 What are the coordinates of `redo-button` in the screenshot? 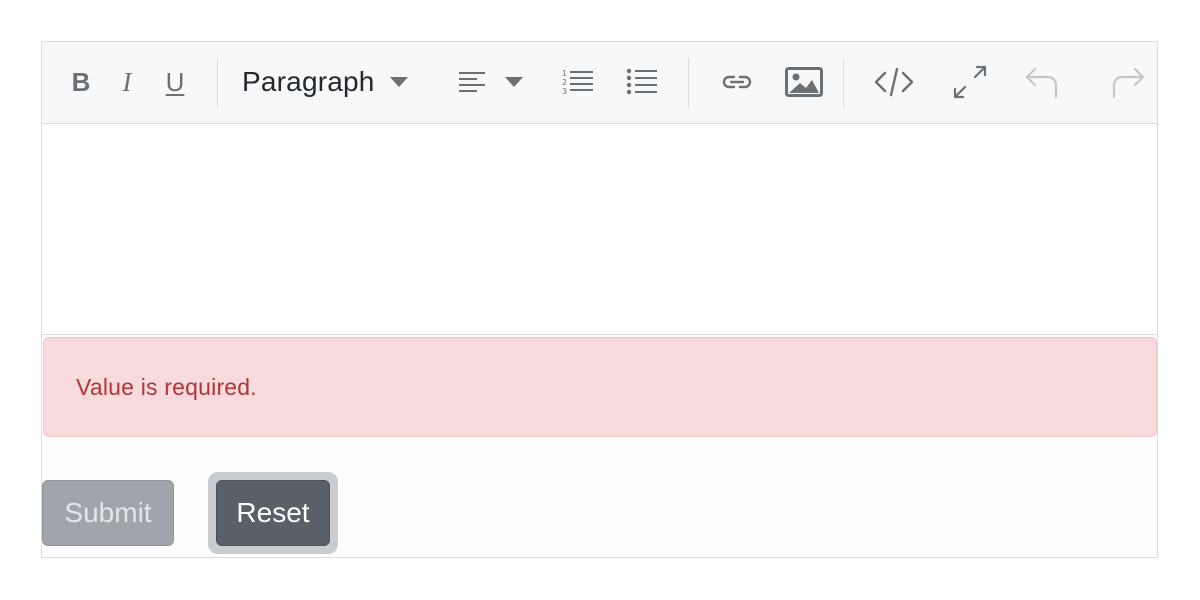 It's located at (1128, 82).